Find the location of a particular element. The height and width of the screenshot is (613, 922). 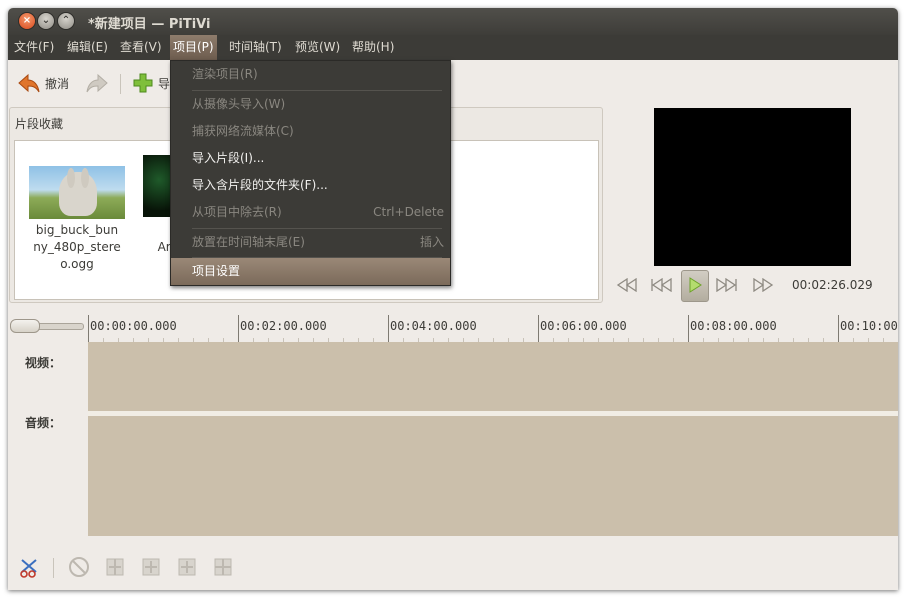

zoom-slider-knob is located at coordinates (25, 326).